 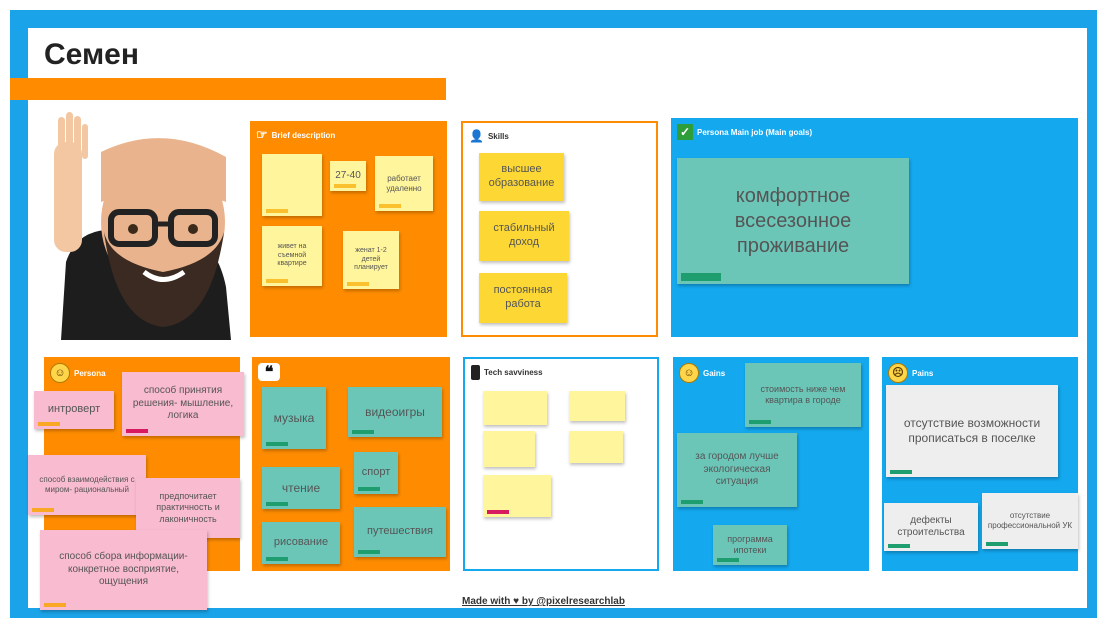 I want to click on hobby-note: музыка, so click(x=294, y=418).